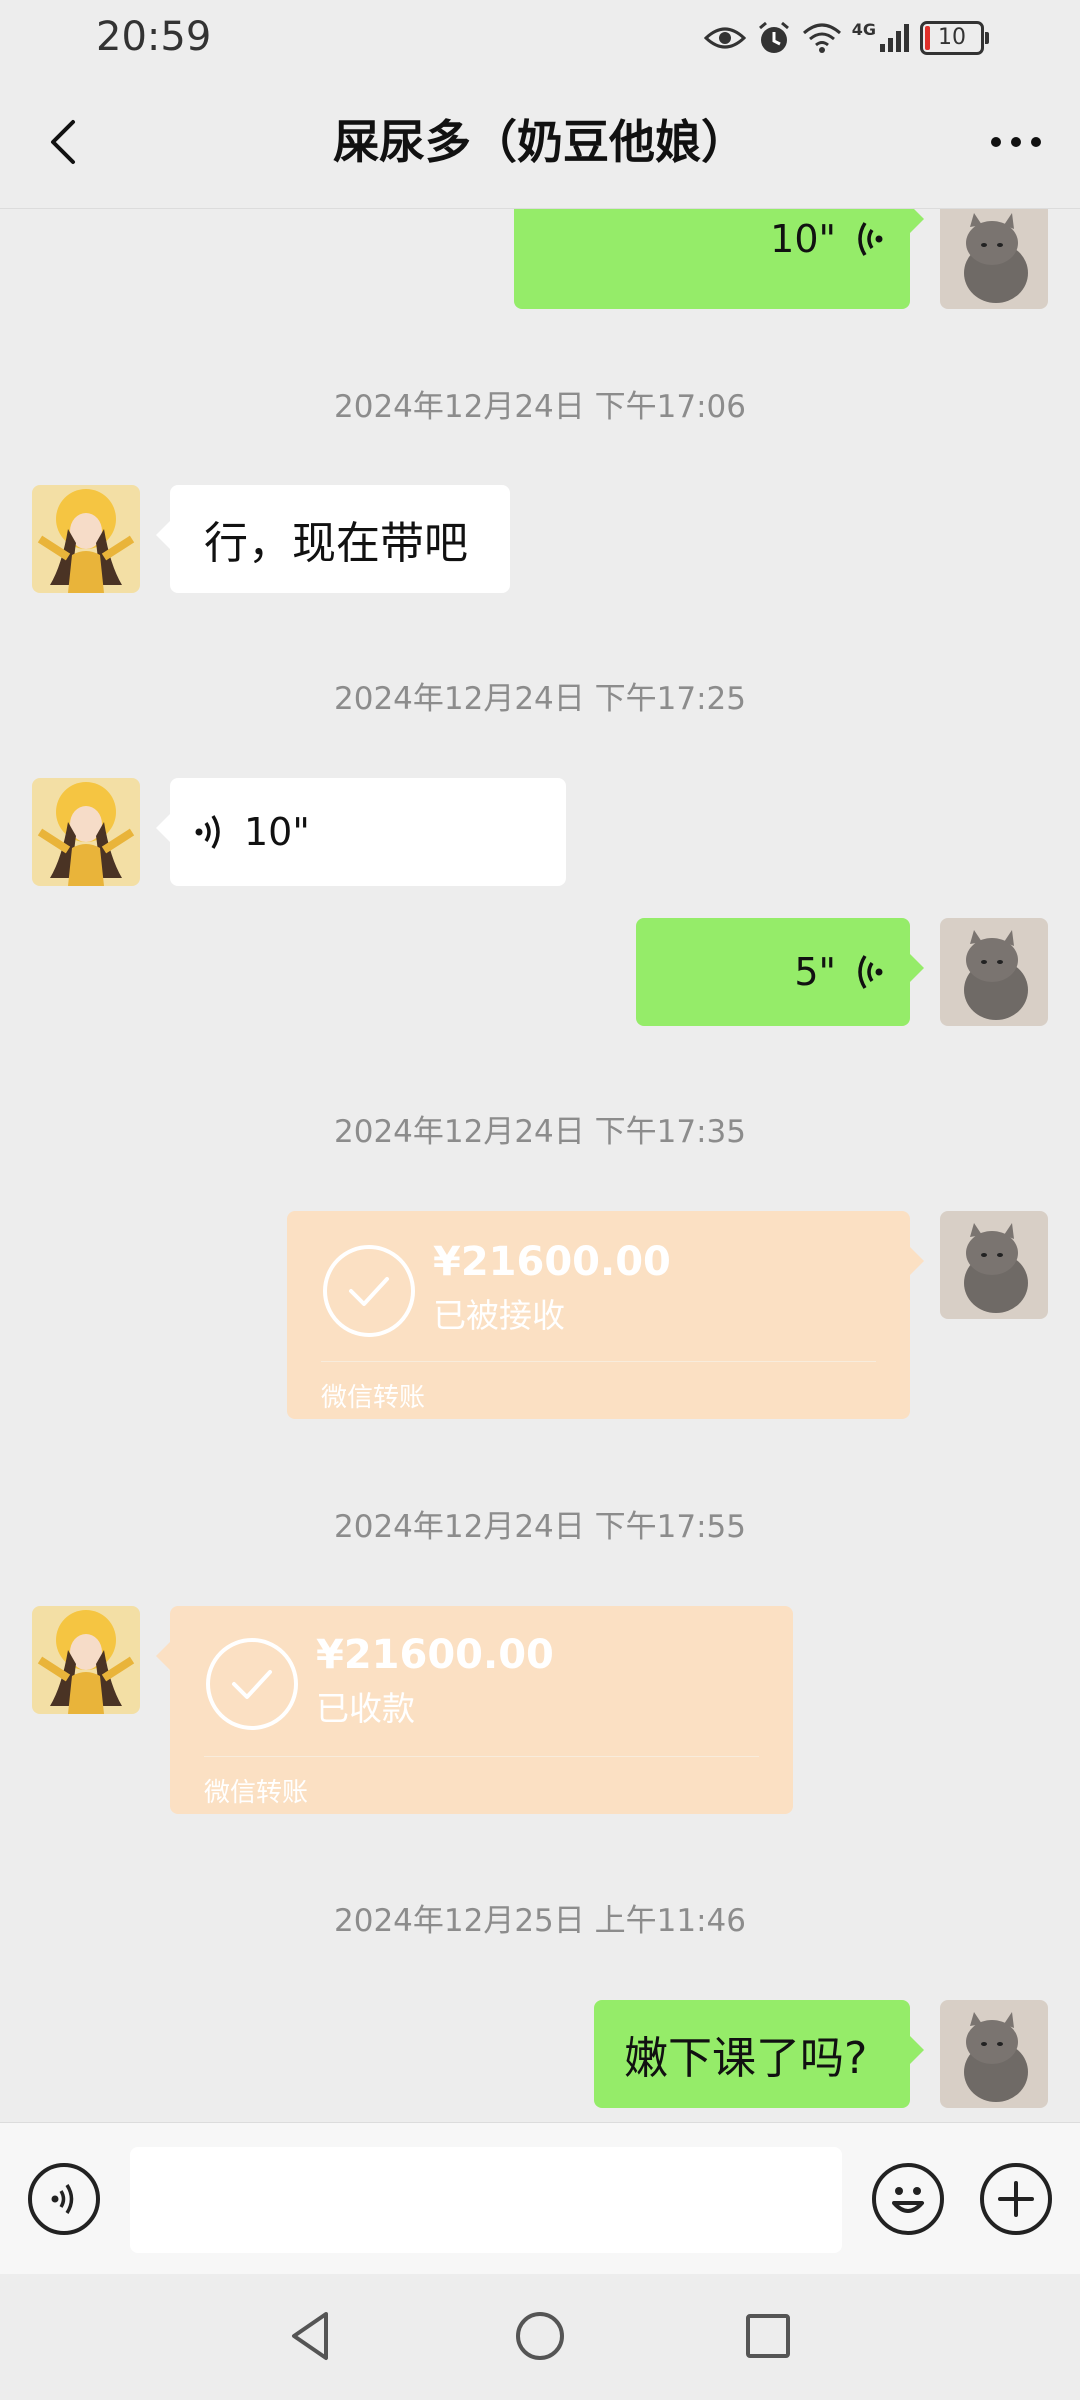 This screenshot has width=1080, height=2400. I want to click on transfer-card: ¥21600.00 已收款 微信转账, so click(474, 1710).